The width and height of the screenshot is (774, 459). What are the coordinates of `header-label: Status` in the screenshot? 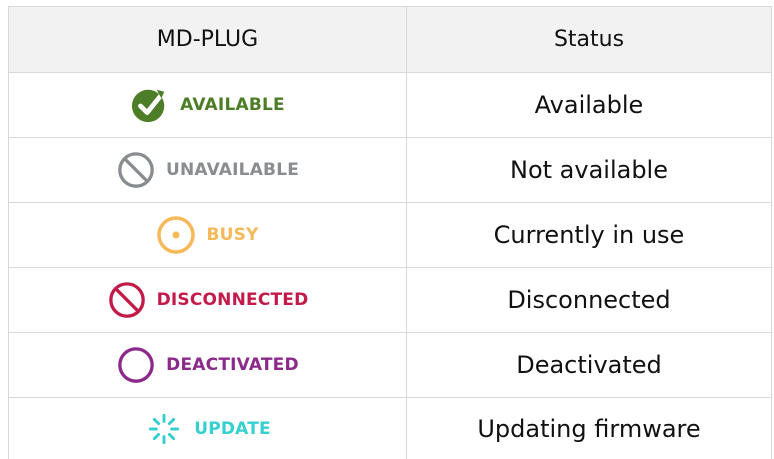 It's located at (589, 39).